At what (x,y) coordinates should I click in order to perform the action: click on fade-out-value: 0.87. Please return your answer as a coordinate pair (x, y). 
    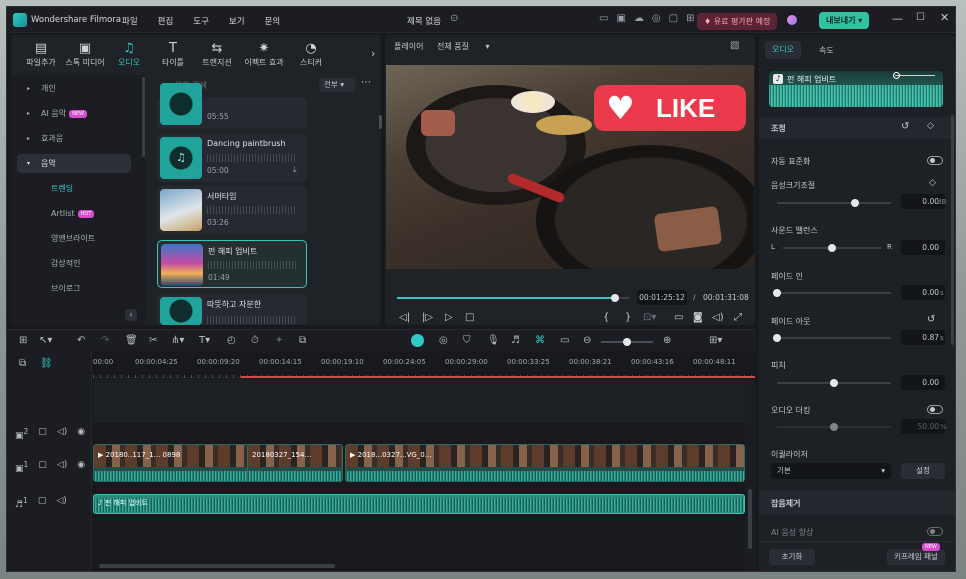
    Looking at the image, I should click on (923, 337).